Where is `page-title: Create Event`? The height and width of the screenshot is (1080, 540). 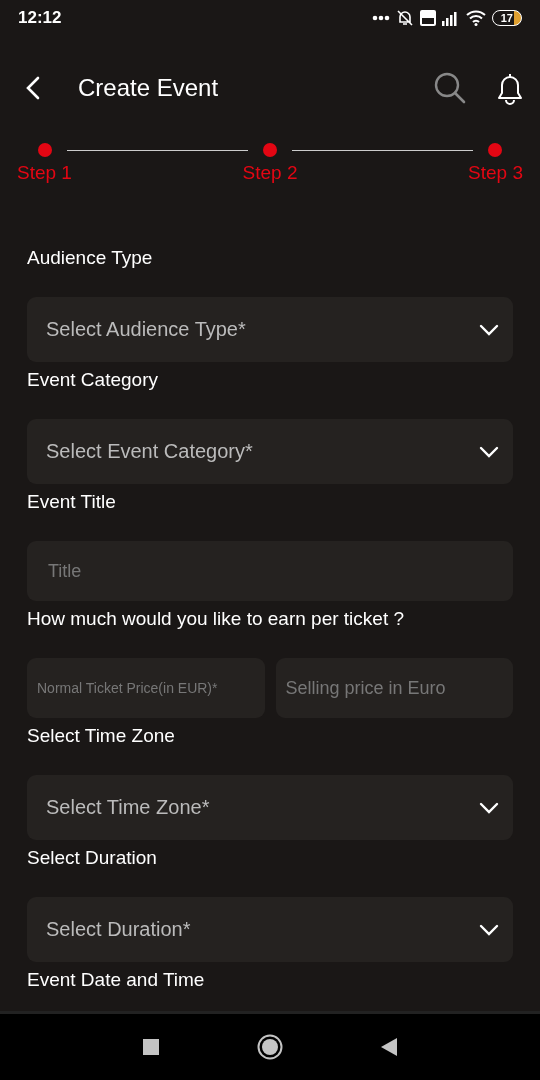
page-title: Create Event is located at coordinates (149, 88).